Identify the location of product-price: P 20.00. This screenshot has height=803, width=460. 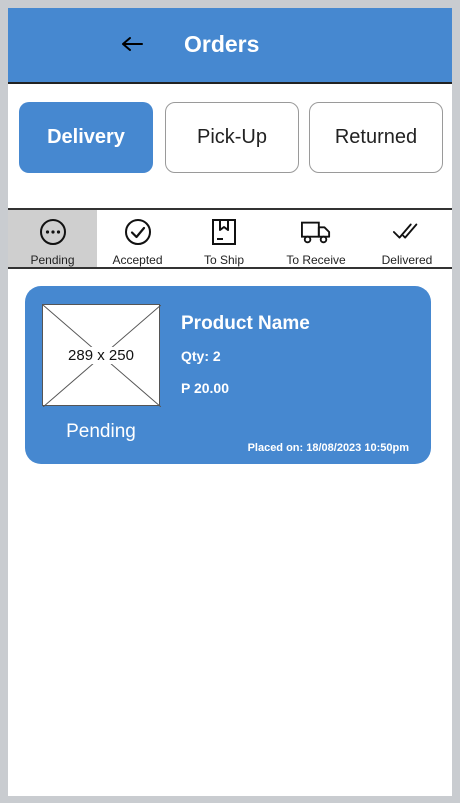
(205, 388).